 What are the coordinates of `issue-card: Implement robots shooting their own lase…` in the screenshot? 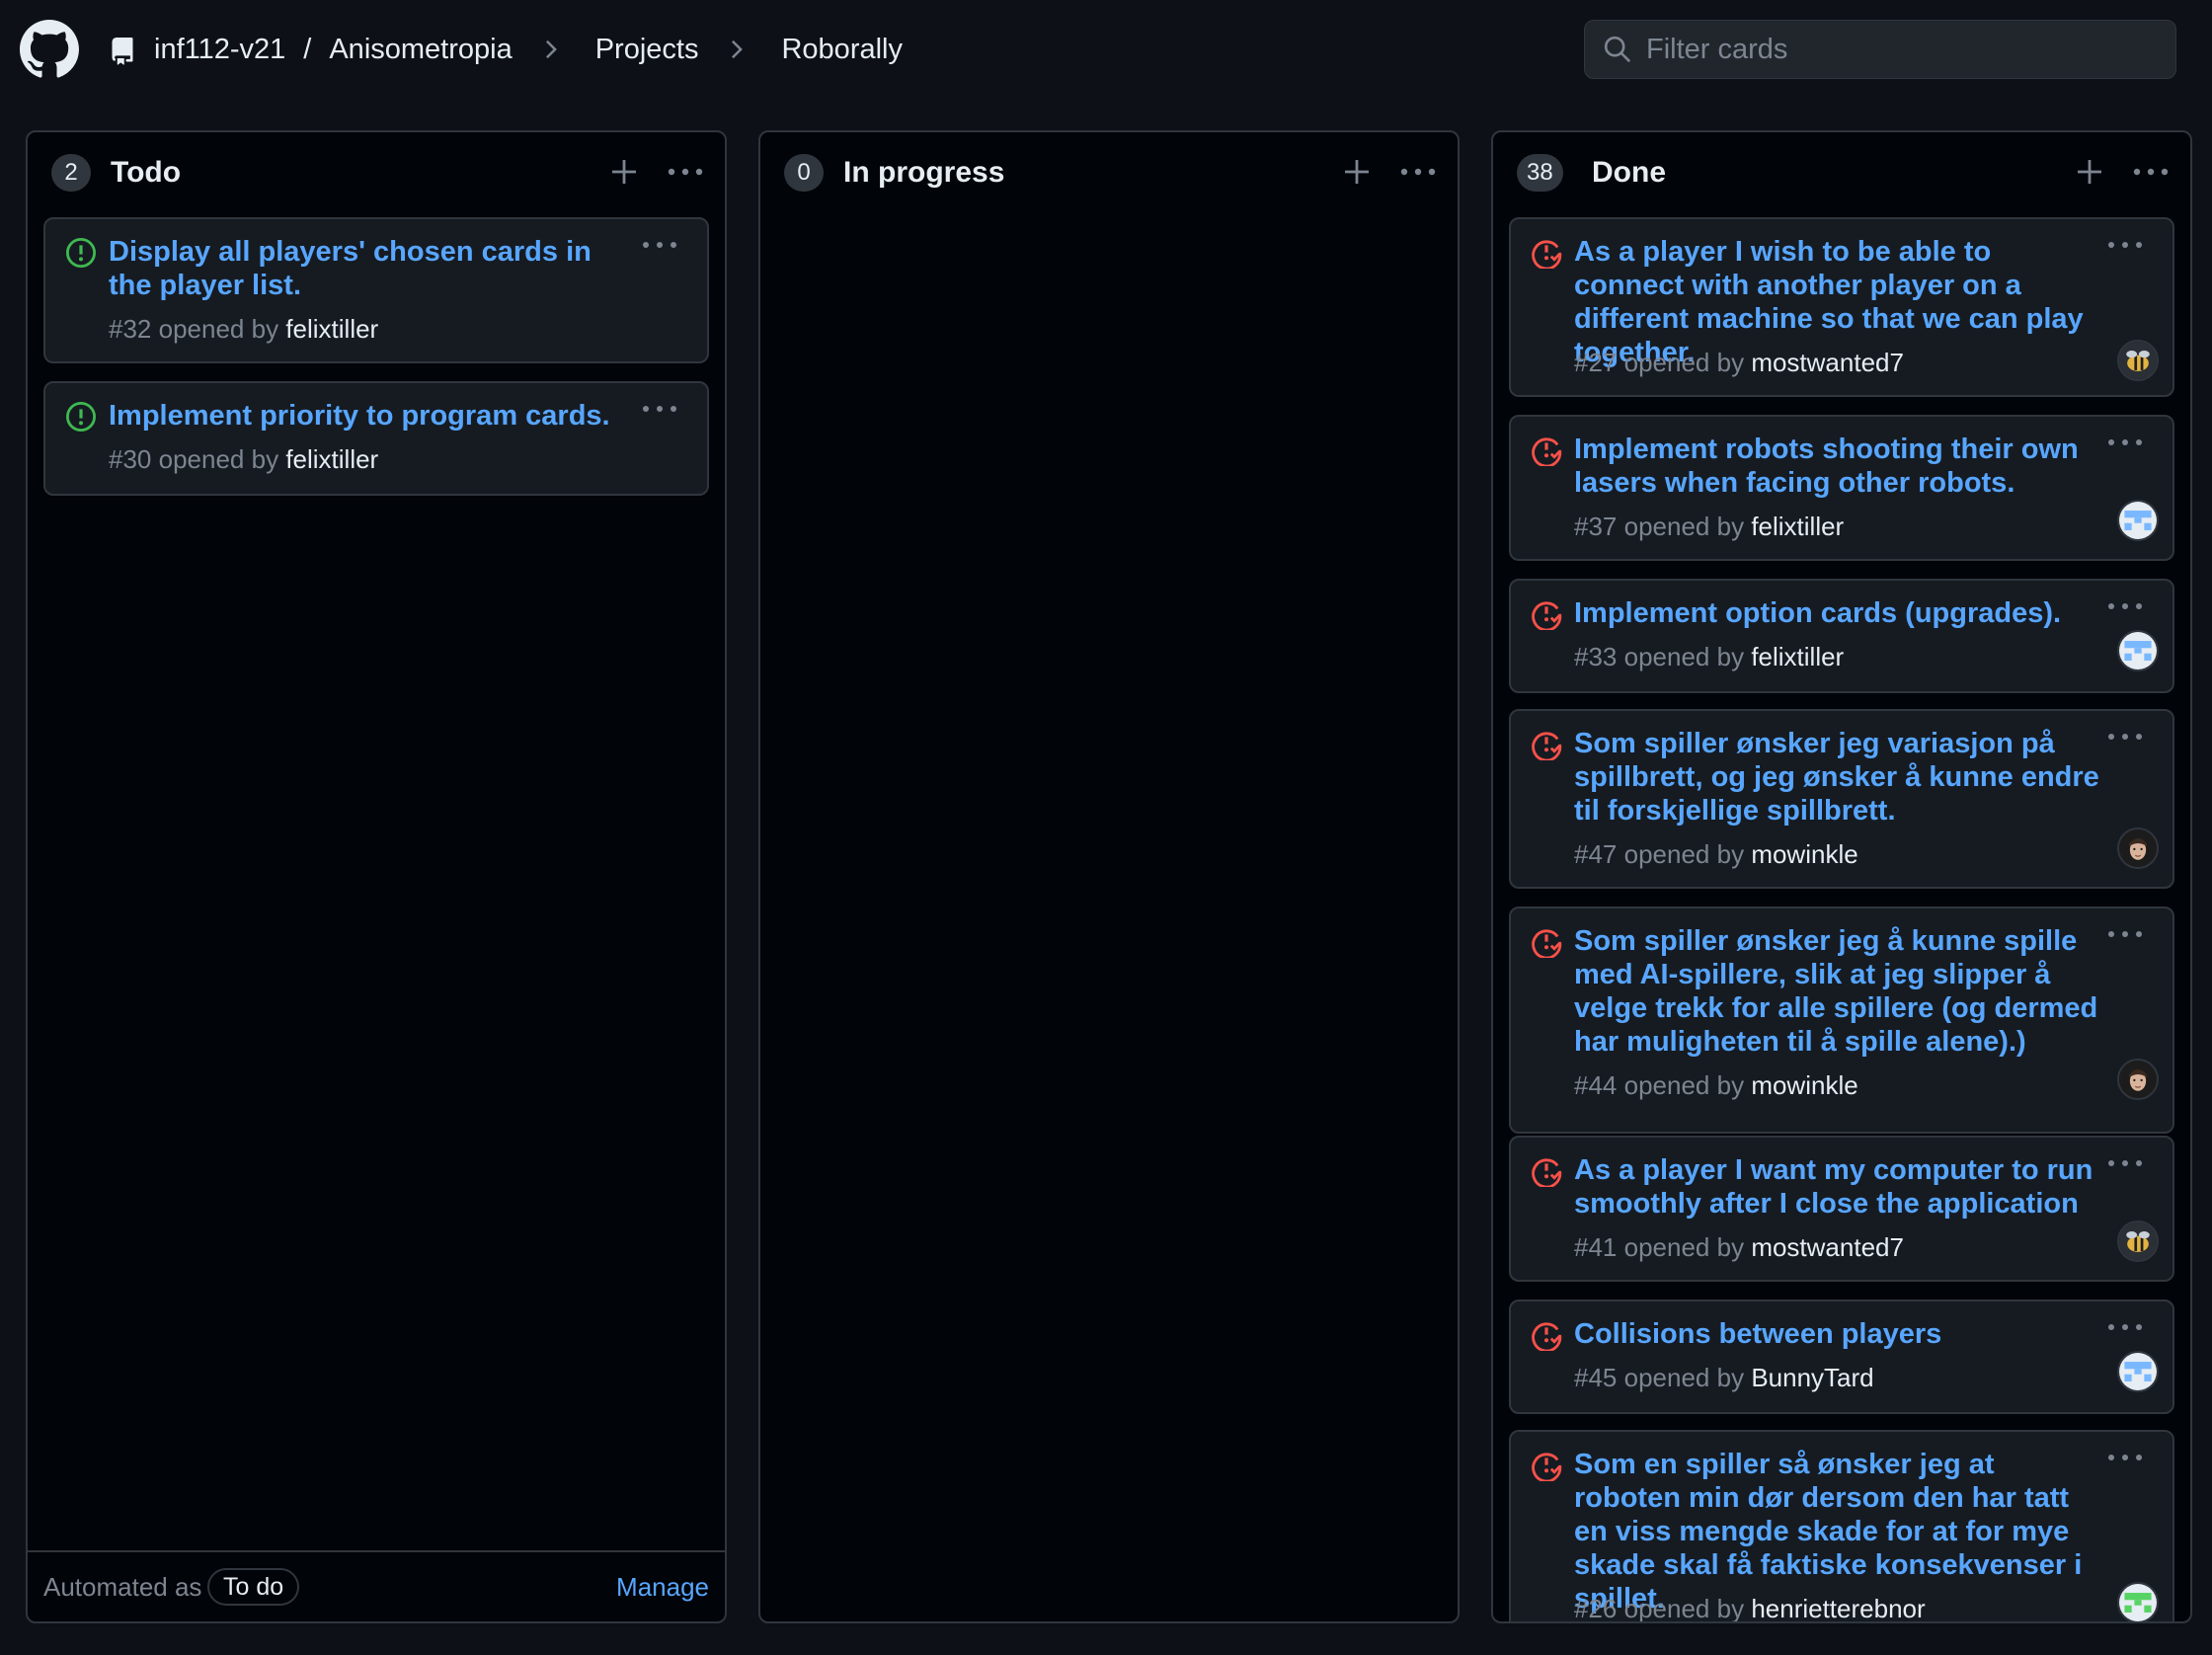 It's located at (1842, 488).